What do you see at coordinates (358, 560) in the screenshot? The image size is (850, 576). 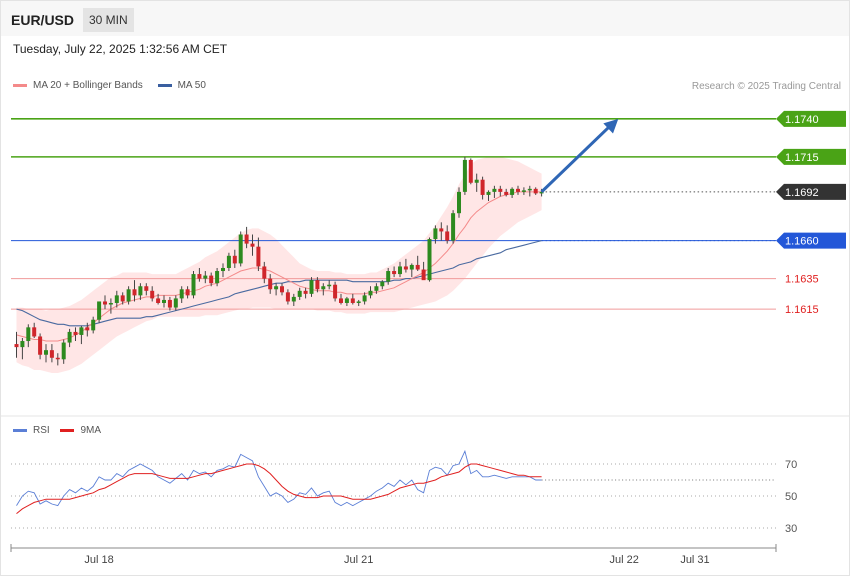 I see `x-tick-label-1: Jul 21` at bounding box center [358, 560].